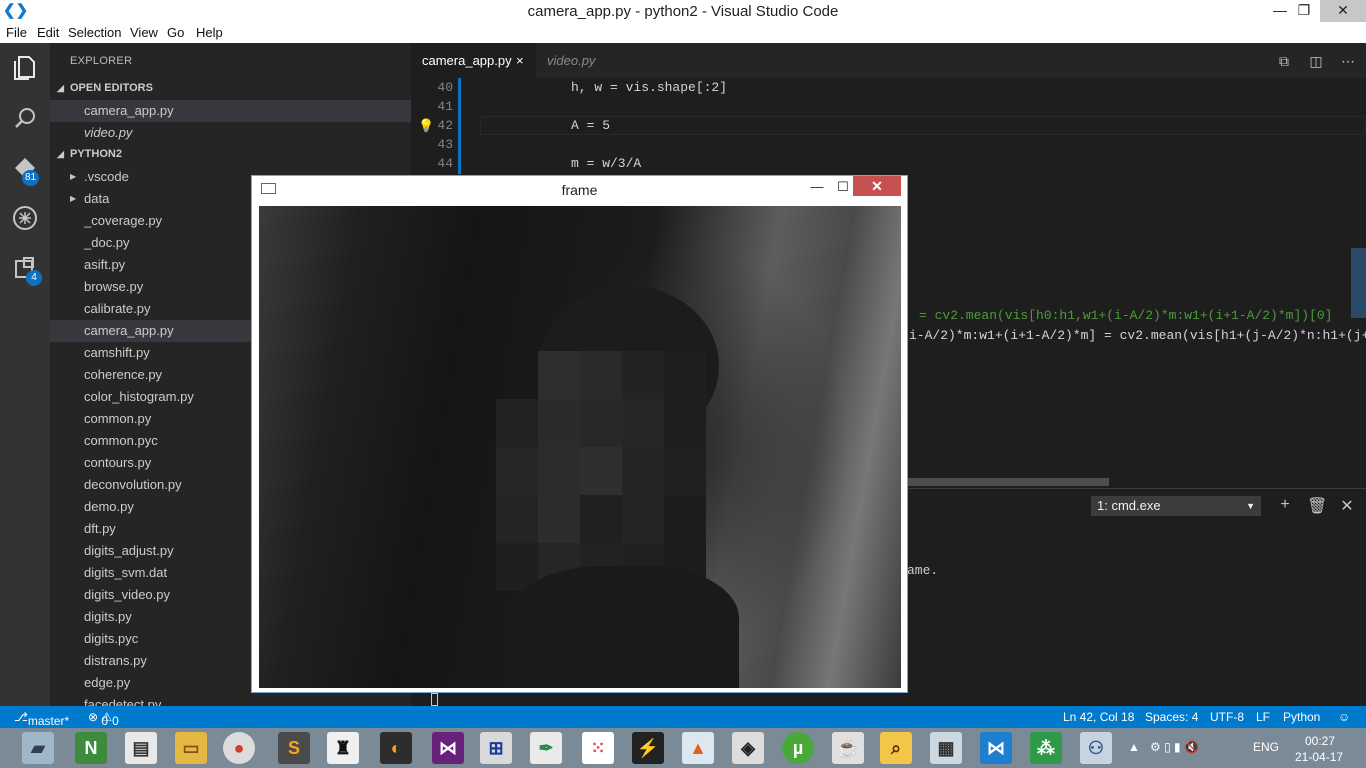 The height and width of the screenshot is (768, 1366). What do you see at coordinates (108, 616) in the screenshot?
I see `file-label: digits.py` at bounding box center [108, 616].